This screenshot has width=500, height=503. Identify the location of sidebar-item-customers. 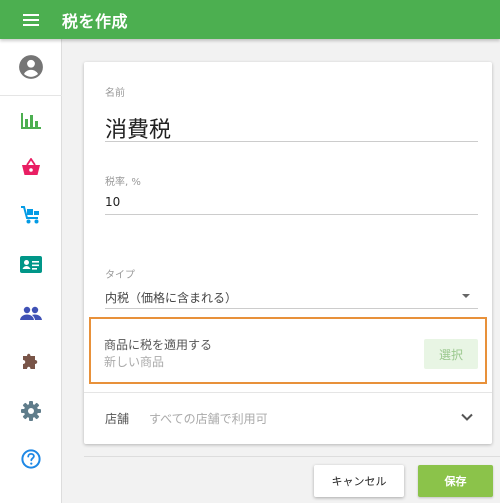
(31, 313).